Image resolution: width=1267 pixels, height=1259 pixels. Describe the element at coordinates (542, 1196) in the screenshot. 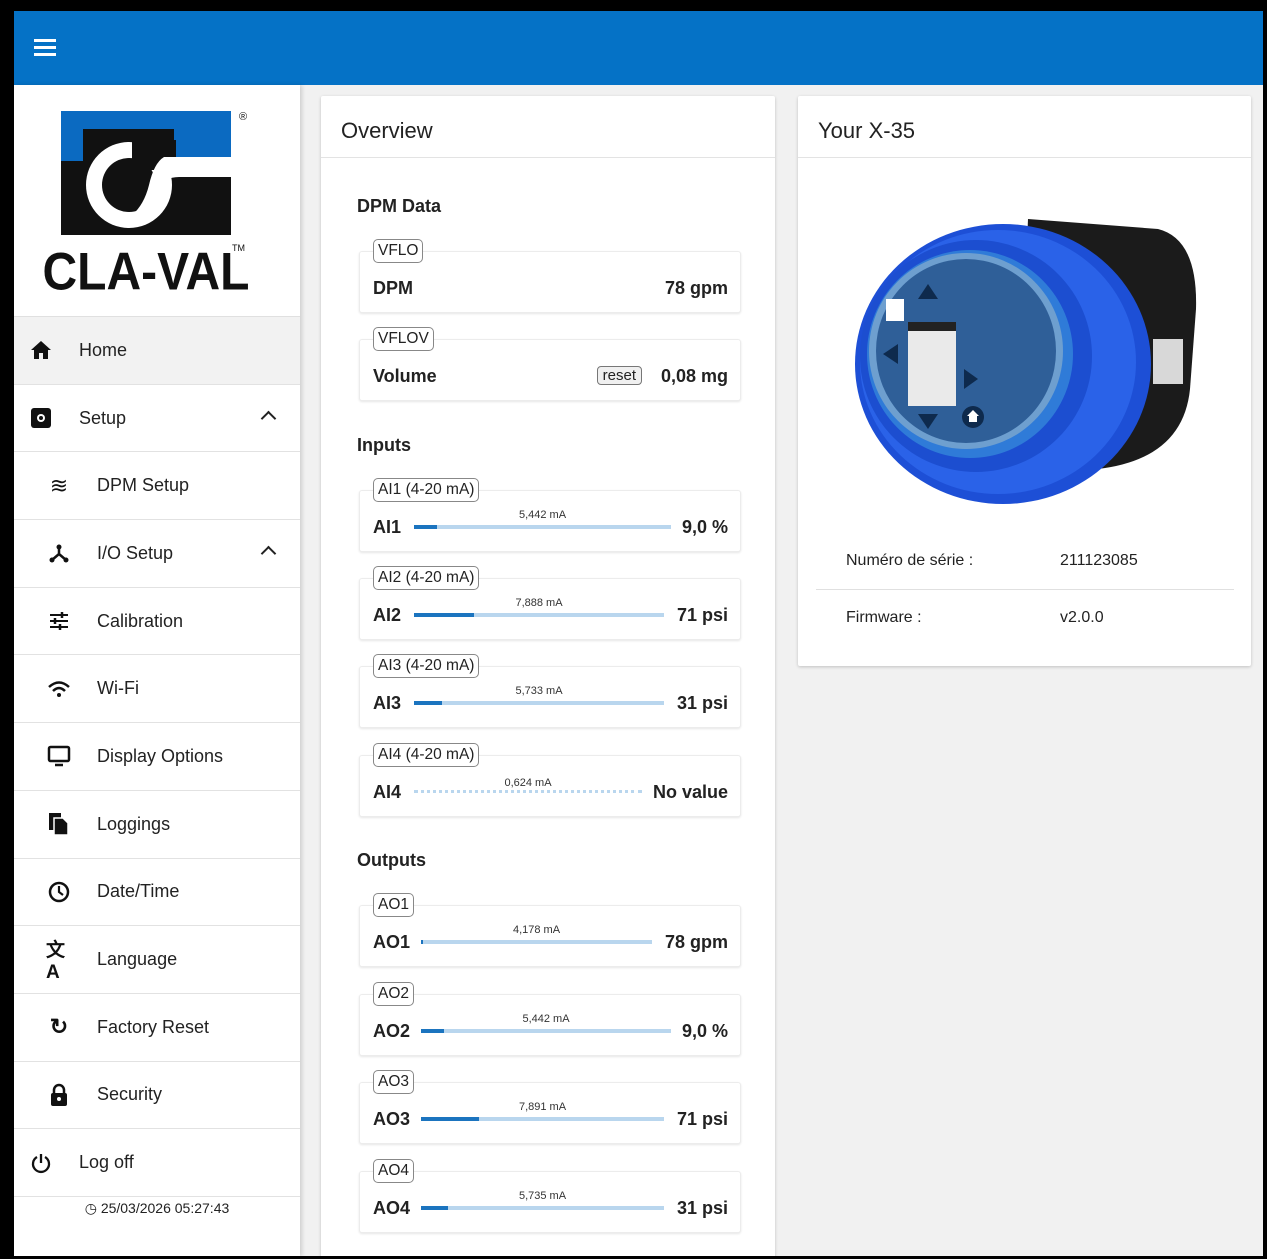

I see `ma-label: 5,735 mA` at that location.